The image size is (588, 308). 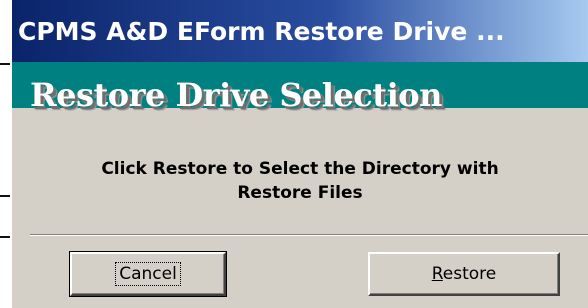 I want to click on restore-button: Restore, so click(x=464, y=274).